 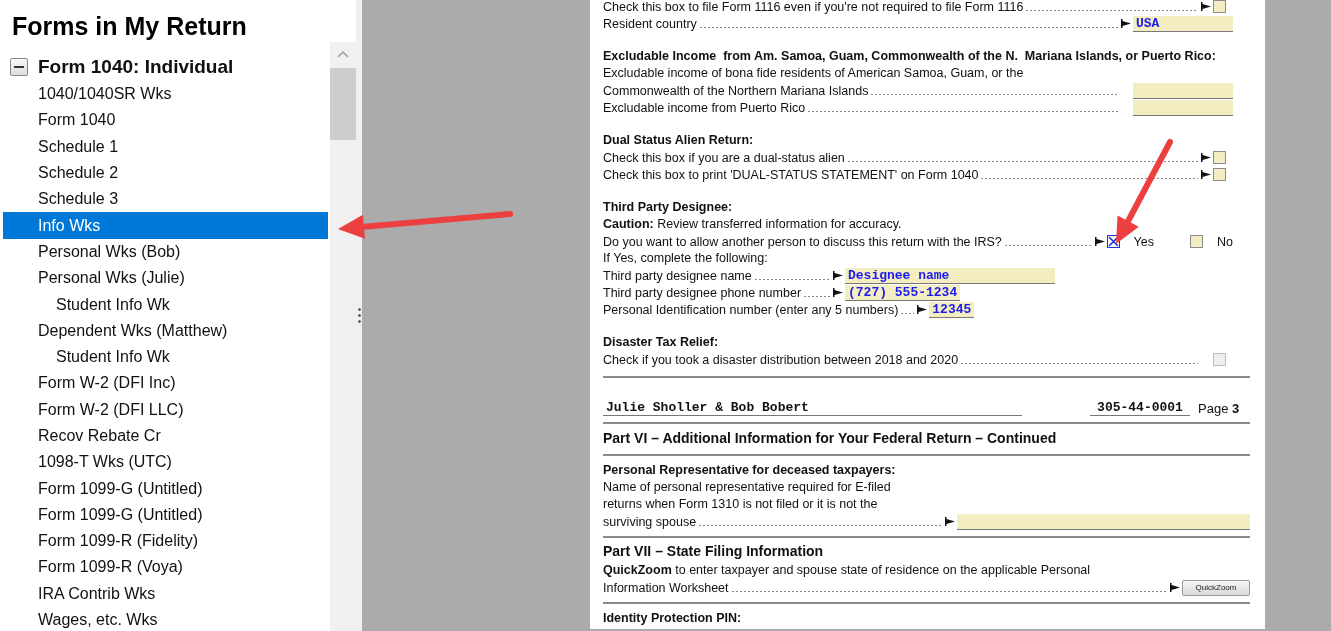 What do you see at coordinates (750, 470) in the screenshot?
I see `section-heading: Personal Representative for deceased taxpayers:` at bounding box center [750, 470].